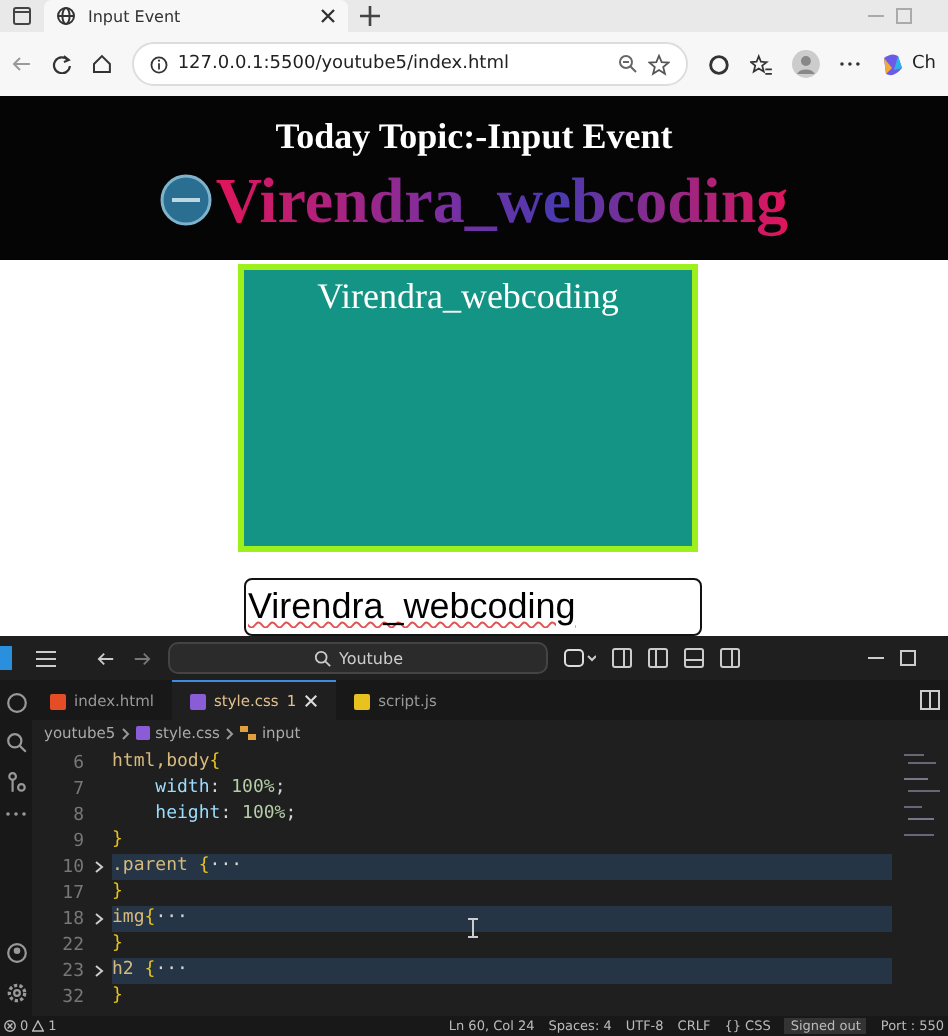  Describe the element at coordinates (142, 658) in the screenshot. I see `forward-icon` at that location.